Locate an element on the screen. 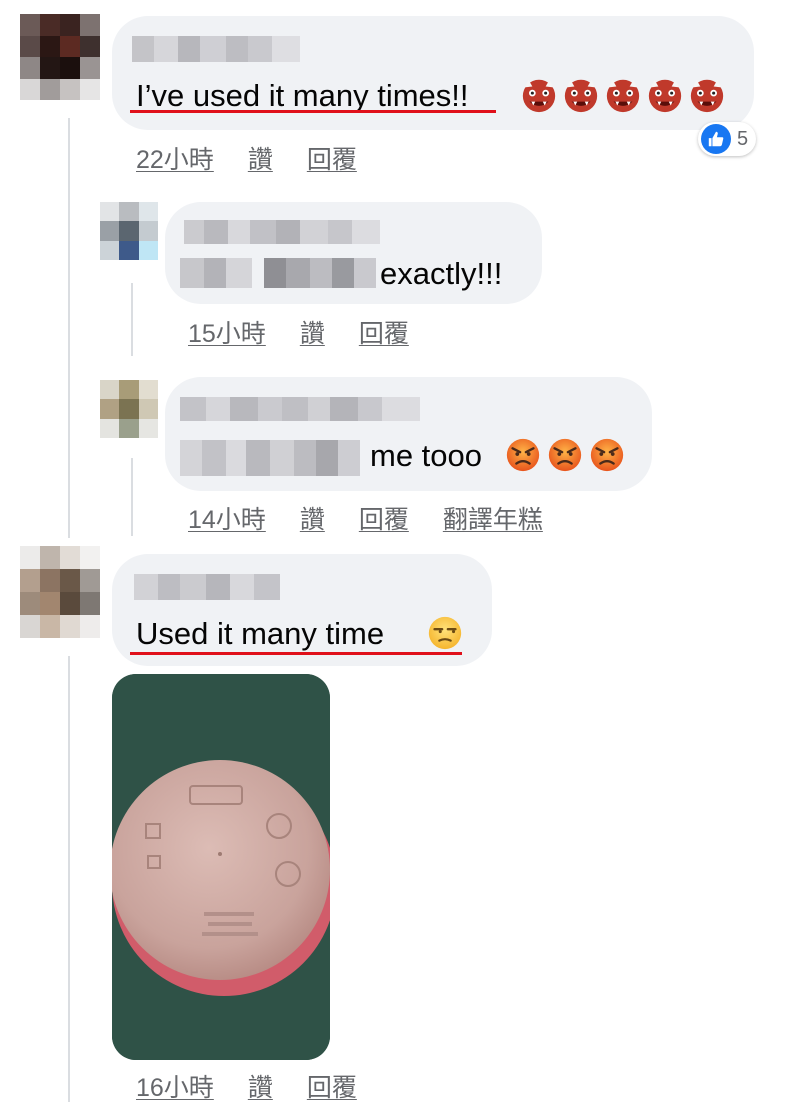  comment-text: exactly!!! is located at coordinates (441, 273).